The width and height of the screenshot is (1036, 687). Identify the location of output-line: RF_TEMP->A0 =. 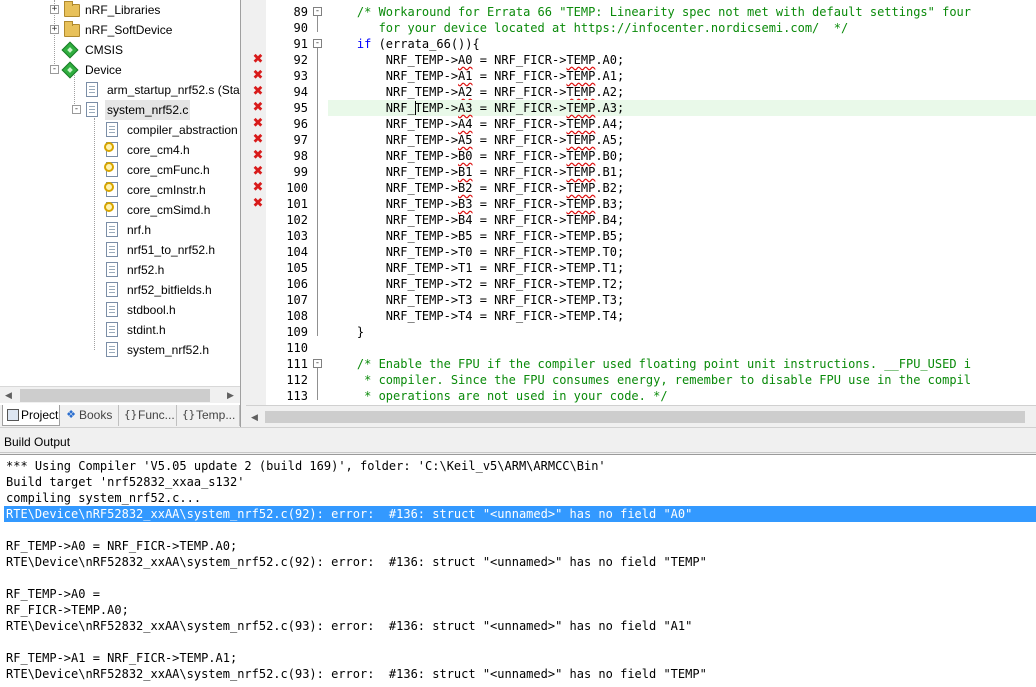
(53, 594).